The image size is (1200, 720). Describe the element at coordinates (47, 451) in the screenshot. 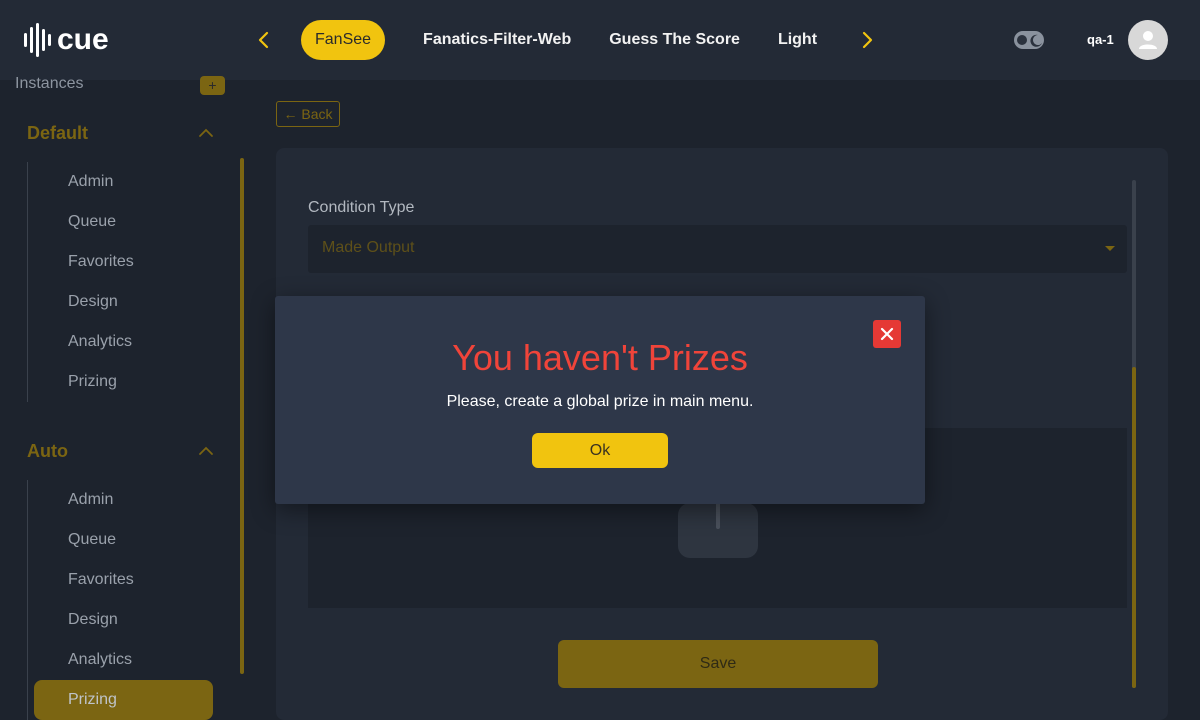

I see `section-auto-title: Auto` at that location.